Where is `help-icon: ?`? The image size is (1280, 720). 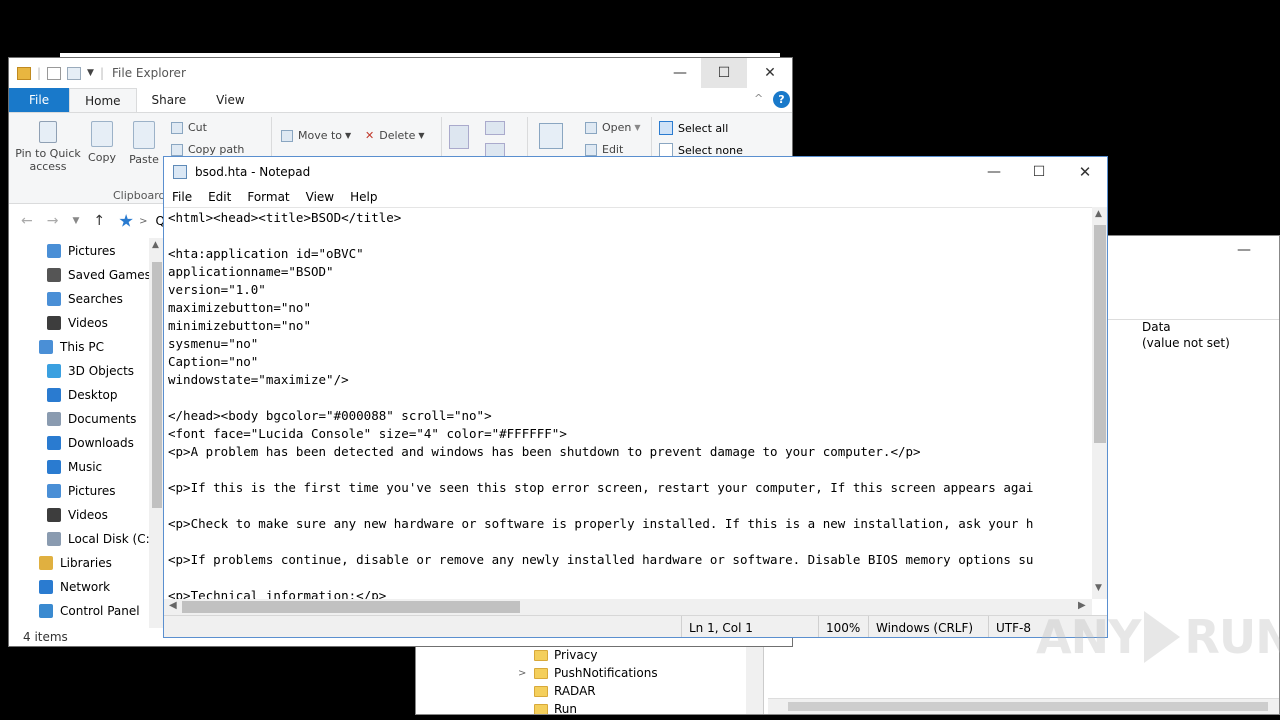
help-icon: ? is located at coordinates (781, 99).